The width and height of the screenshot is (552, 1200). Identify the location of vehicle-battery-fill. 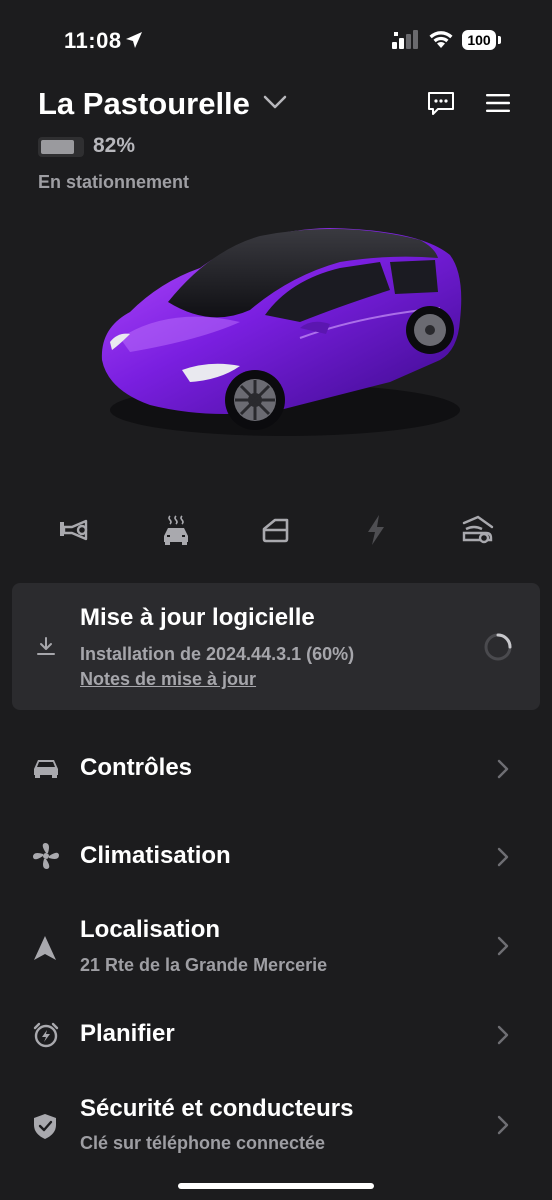
(57, 147).